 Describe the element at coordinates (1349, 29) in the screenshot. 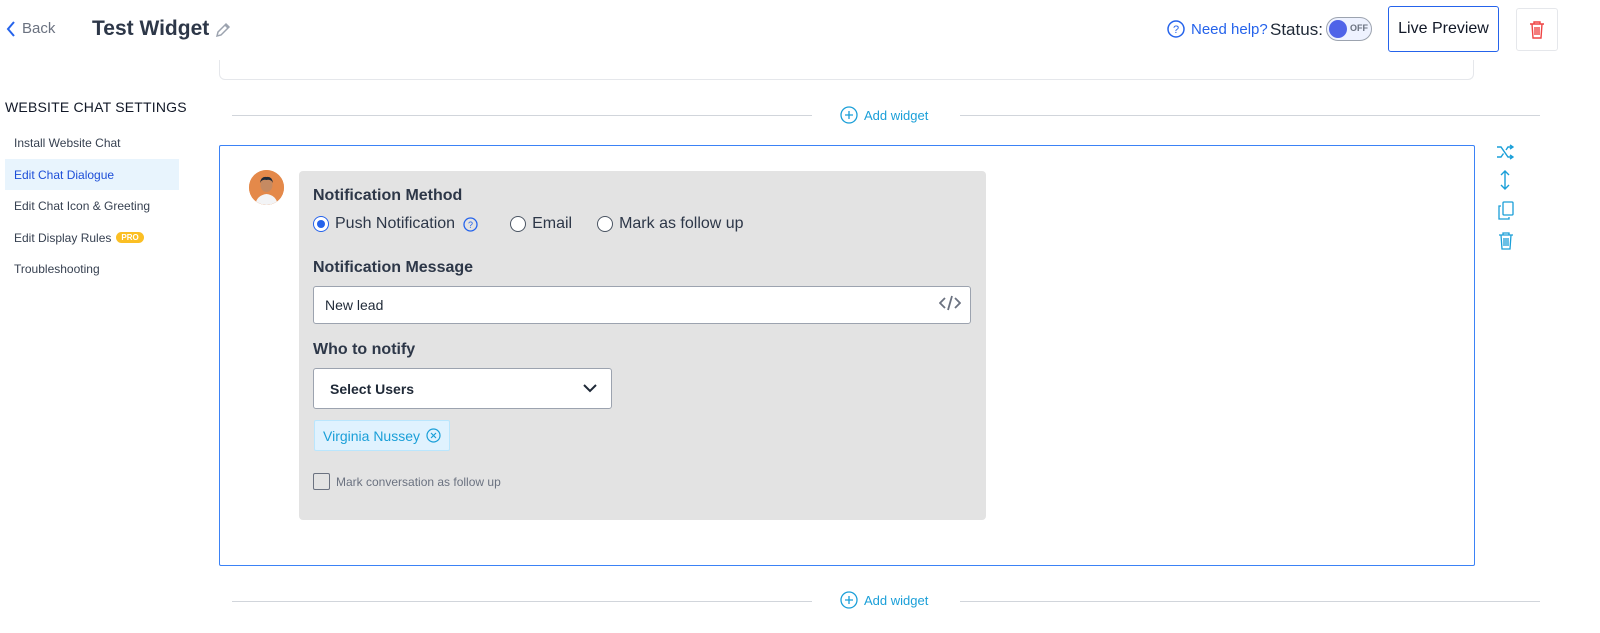

I see `status-toggle: OFF` at that location.